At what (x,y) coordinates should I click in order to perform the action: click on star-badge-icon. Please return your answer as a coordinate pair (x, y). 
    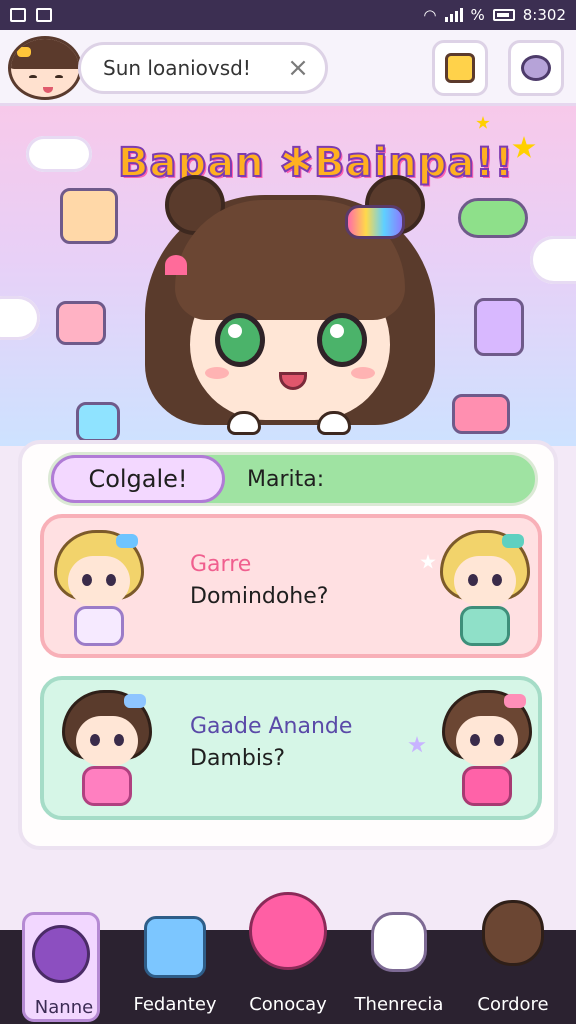
    Looking at the image, I should click on (460, 68).